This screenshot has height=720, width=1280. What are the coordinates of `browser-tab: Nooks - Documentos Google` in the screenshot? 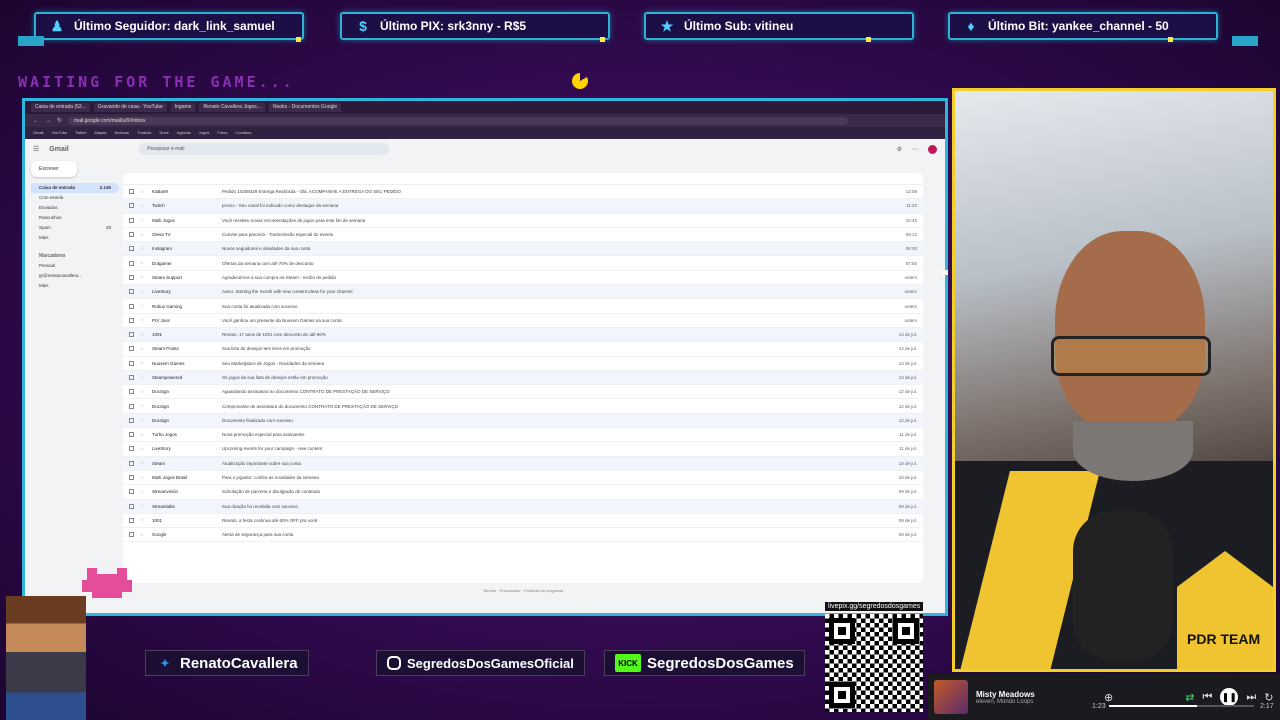 It's located at (305, 107).